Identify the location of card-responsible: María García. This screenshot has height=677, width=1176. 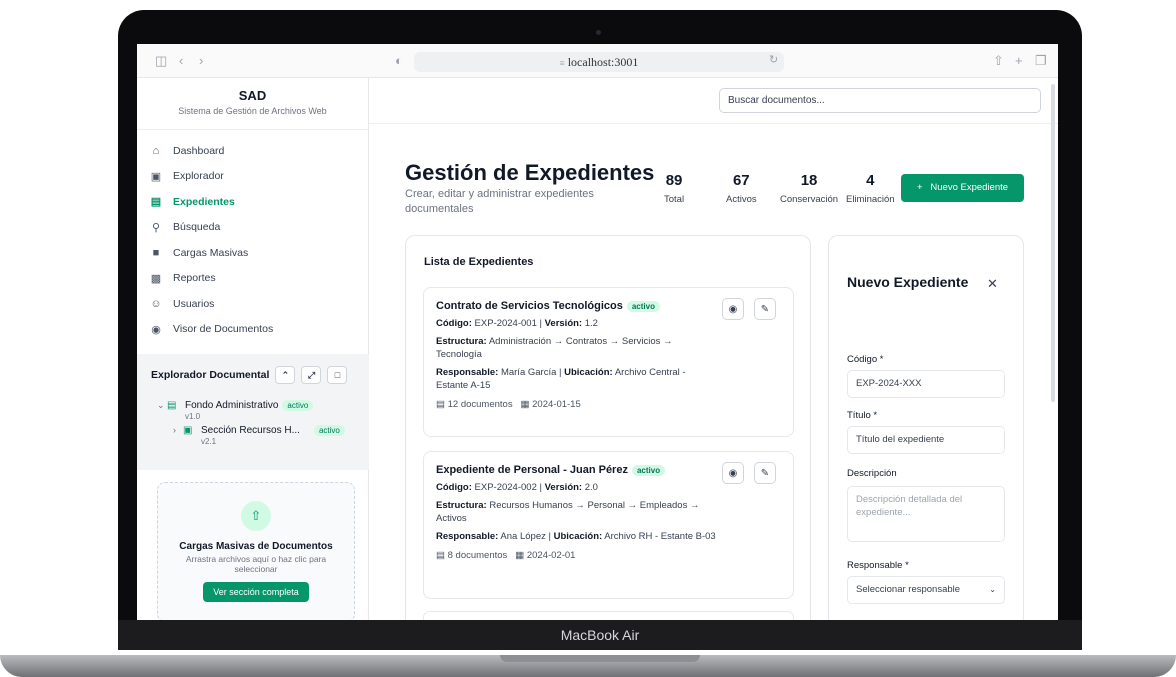
(528, 372).